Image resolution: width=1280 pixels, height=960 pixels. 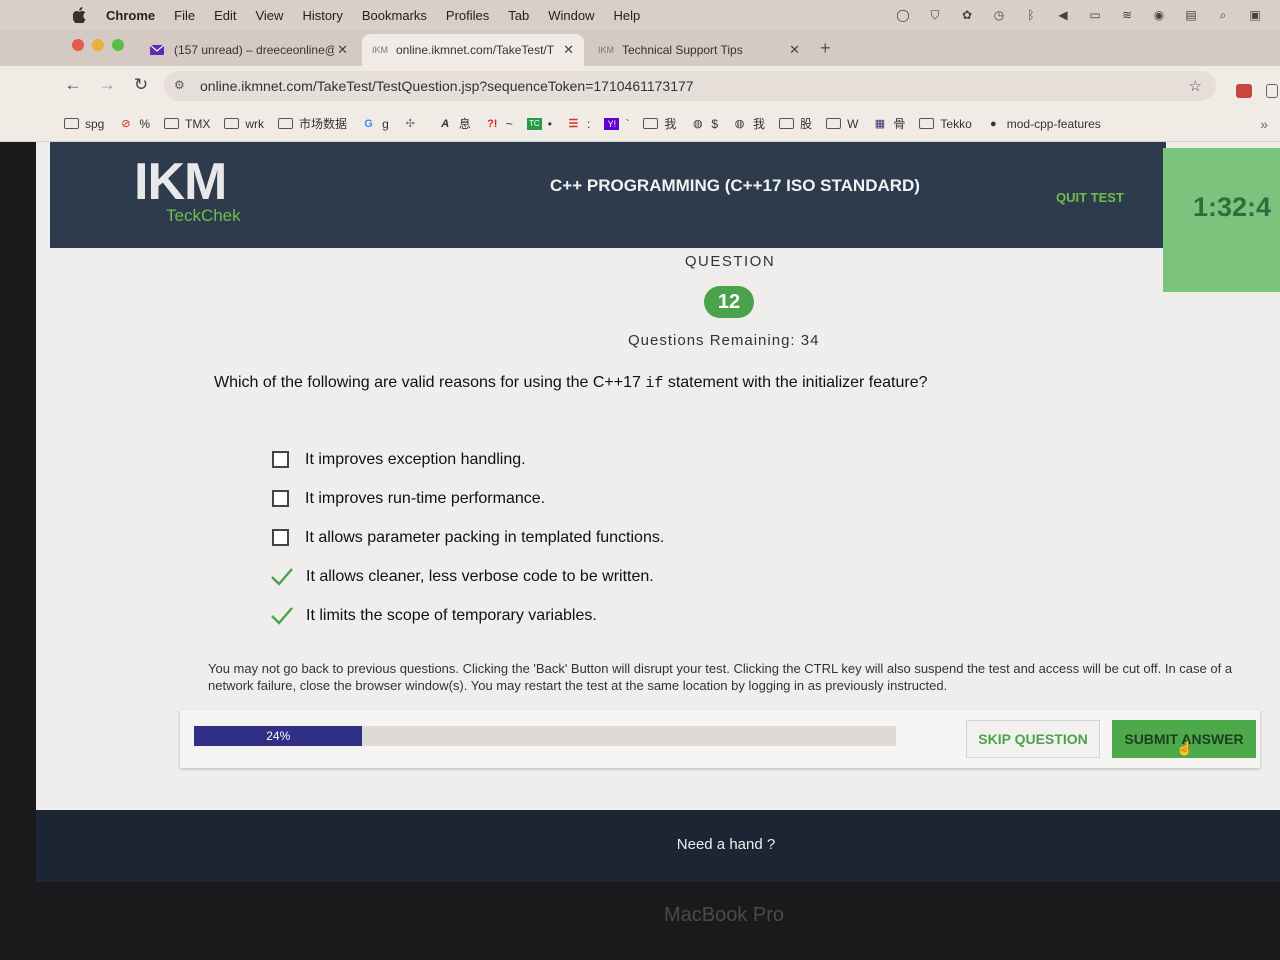 I want to click on menu-tab: Tab, so click(x=518, y=15).